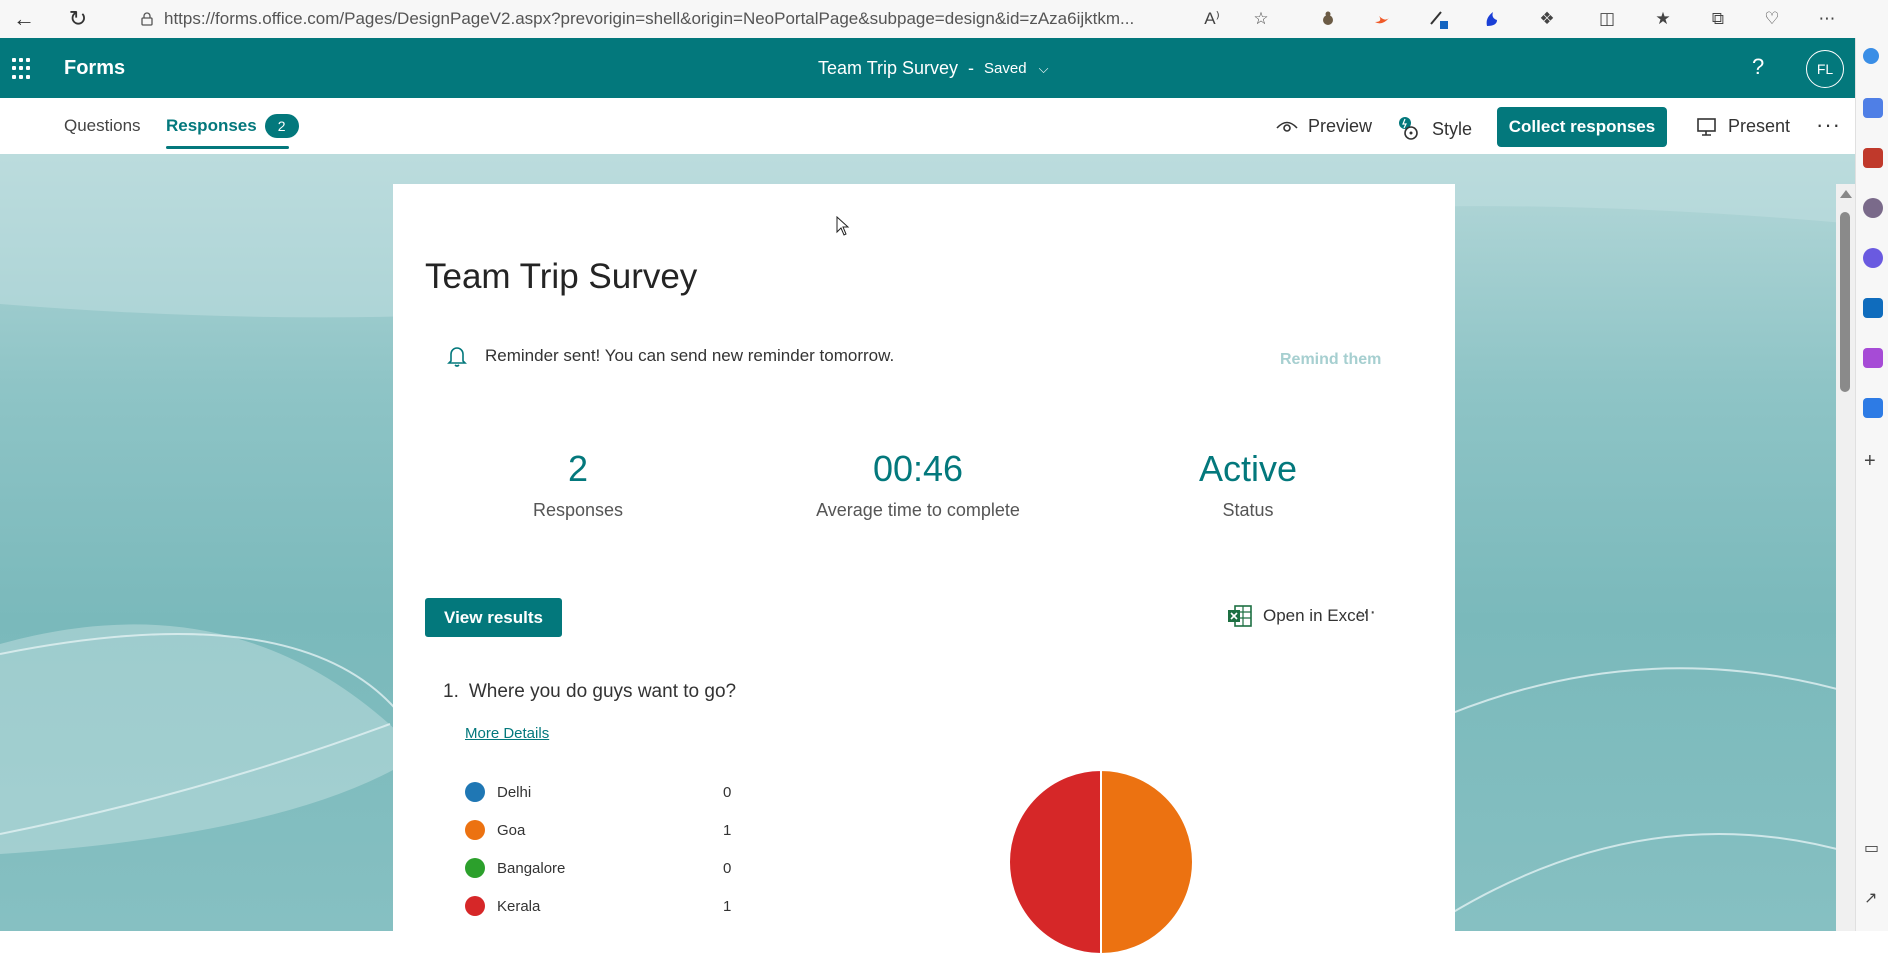 The height and width of the screenshot is (962, 1888). Describe the element at coordinates (1846, 194) in the screenshot. I see `scroll-up-arrow-icon` at that location.